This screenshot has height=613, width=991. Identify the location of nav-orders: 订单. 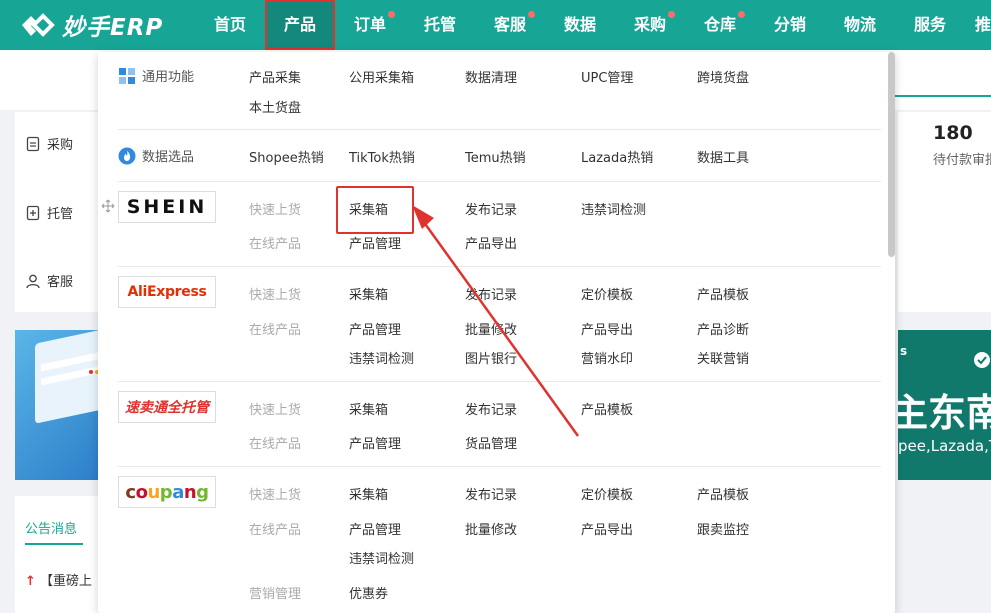
(370, 25).